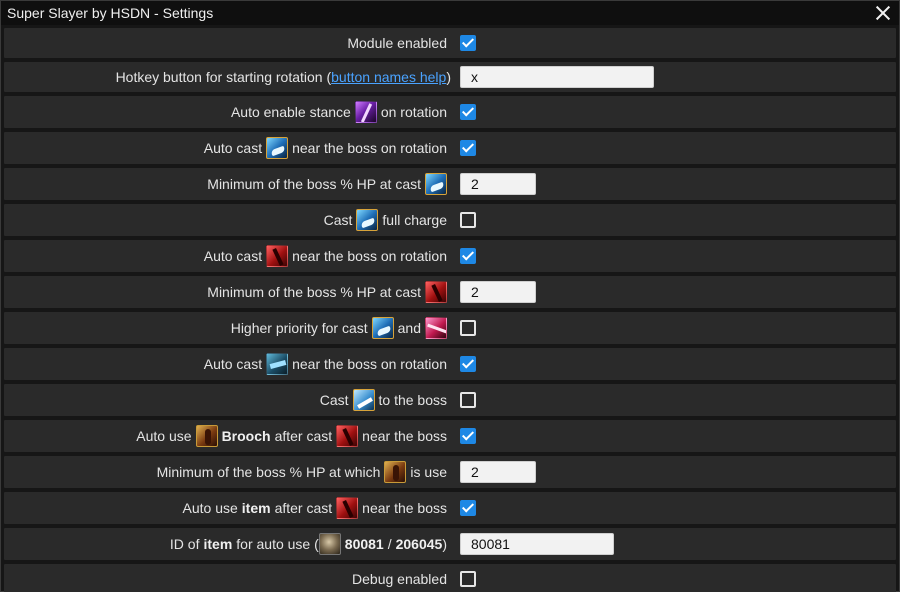 Image resolution: width=900 pixels, height=592 pixels. Describe the element at coordinates (498, 292) in the screenshot. I see `min-hp-red-input: 2` at that location.